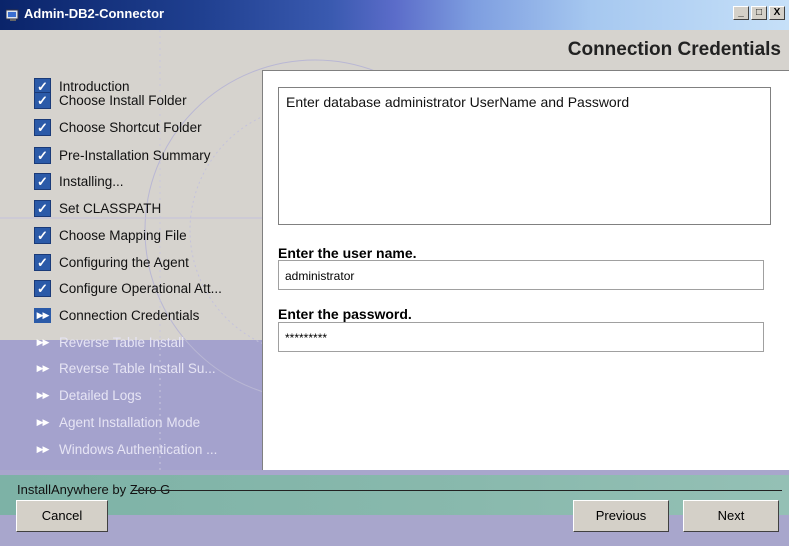 This screenshot has width=789, height=546. I want to click on window-title: Admin-DB2-Connector, so click(94, 13).